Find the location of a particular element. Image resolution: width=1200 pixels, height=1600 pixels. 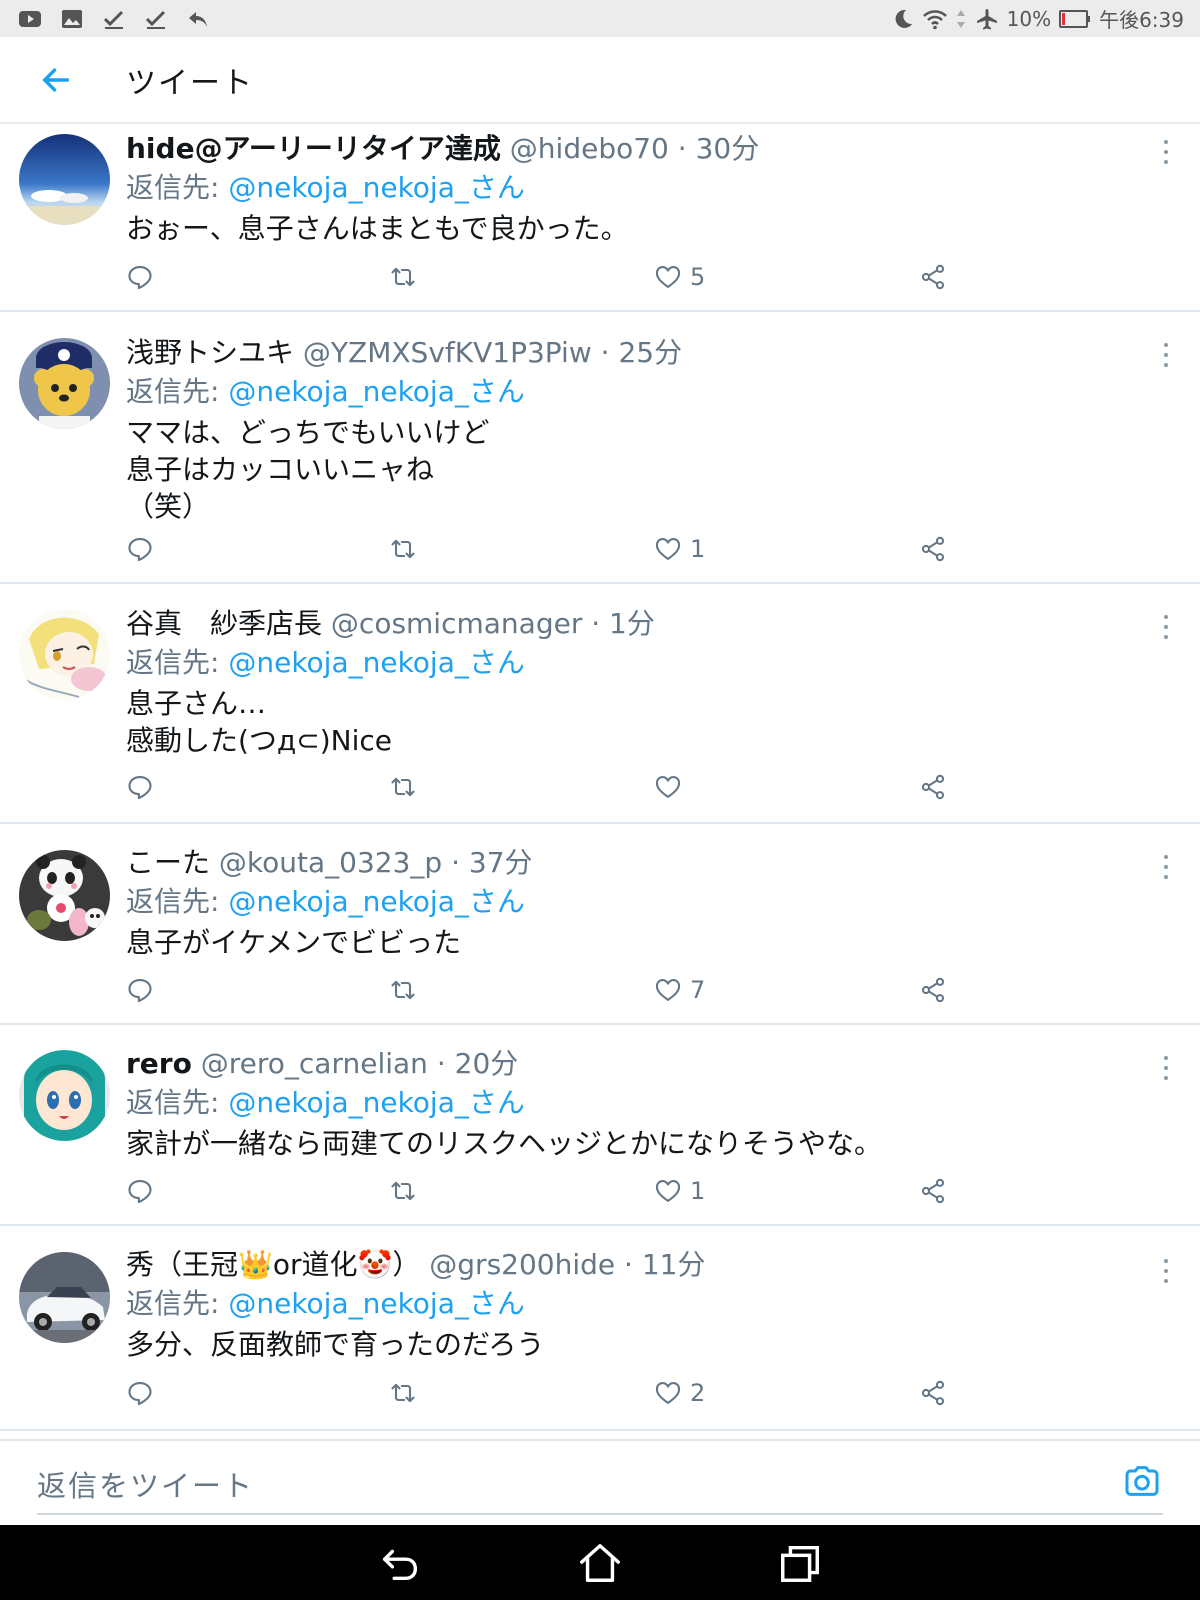

user-handle: @kouta_0323_p is located at coordinates (330, 862).